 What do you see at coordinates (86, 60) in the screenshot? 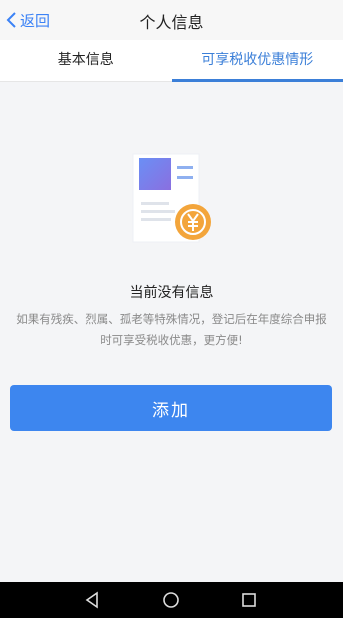
I see `tab-basic-info: 基本信息` at bounding box center [86, 60].